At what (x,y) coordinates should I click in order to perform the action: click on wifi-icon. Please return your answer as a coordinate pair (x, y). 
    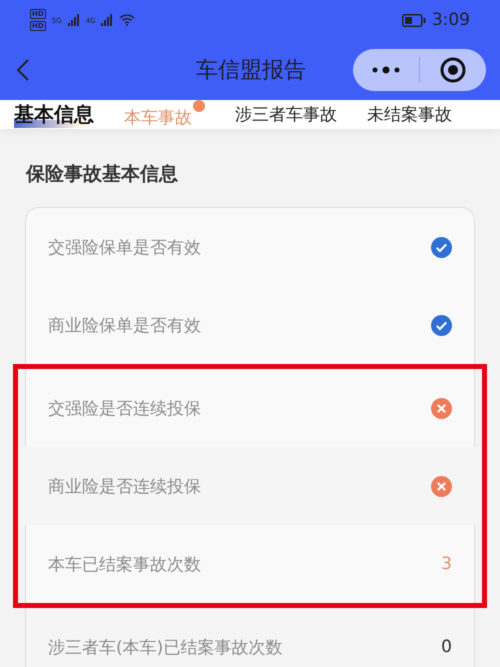
    Looking at the image, I should click on (127, 20).